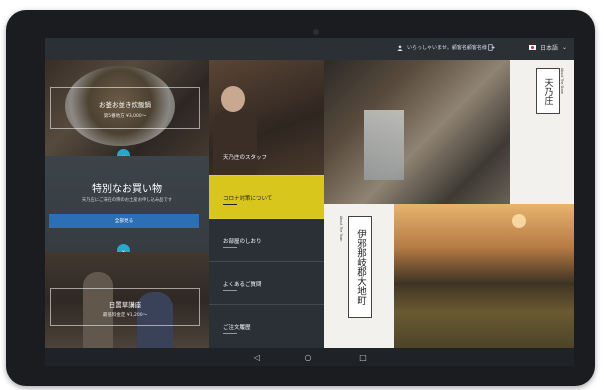 This screenshot has height=390, width=604. Describe the element at coordinates (562, 81) in the screenshot. I see `tennosho-small-label: About The Store` at that location.